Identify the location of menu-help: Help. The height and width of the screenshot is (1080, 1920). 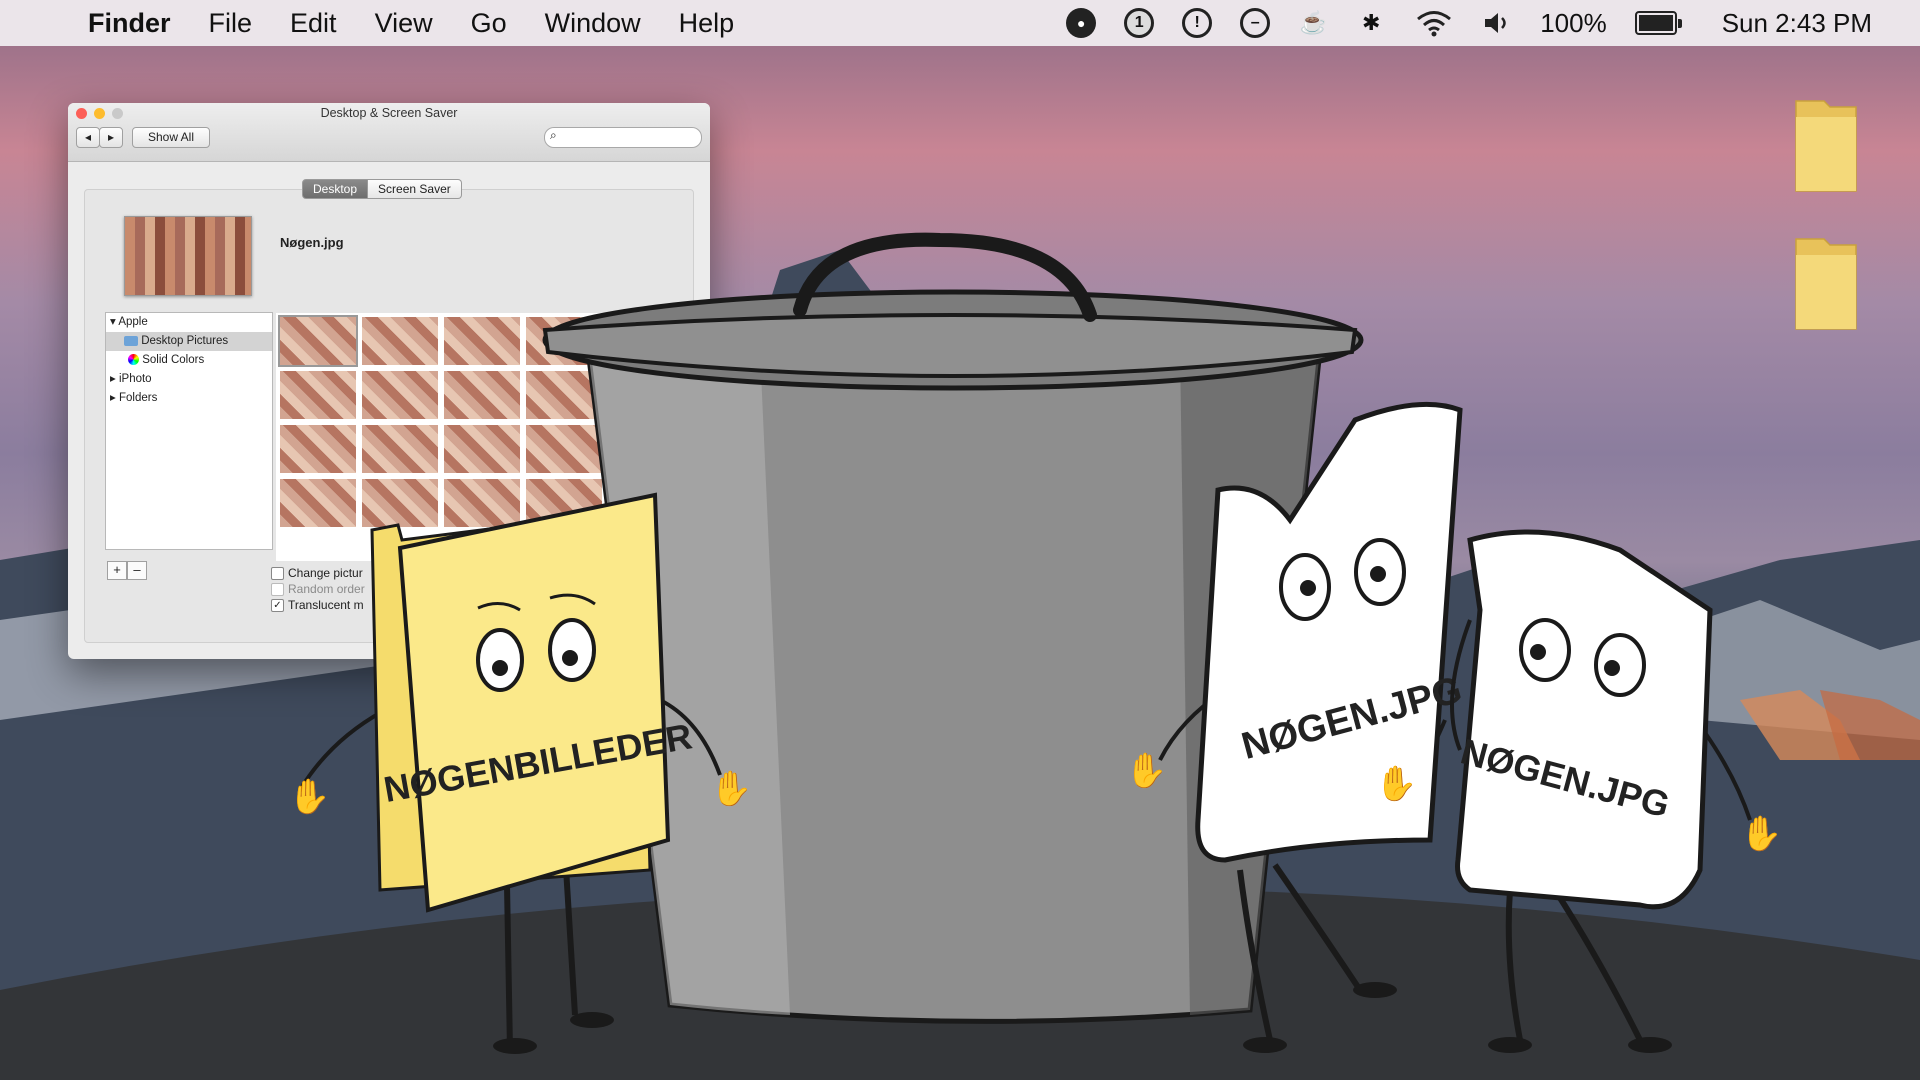
(707, 23).